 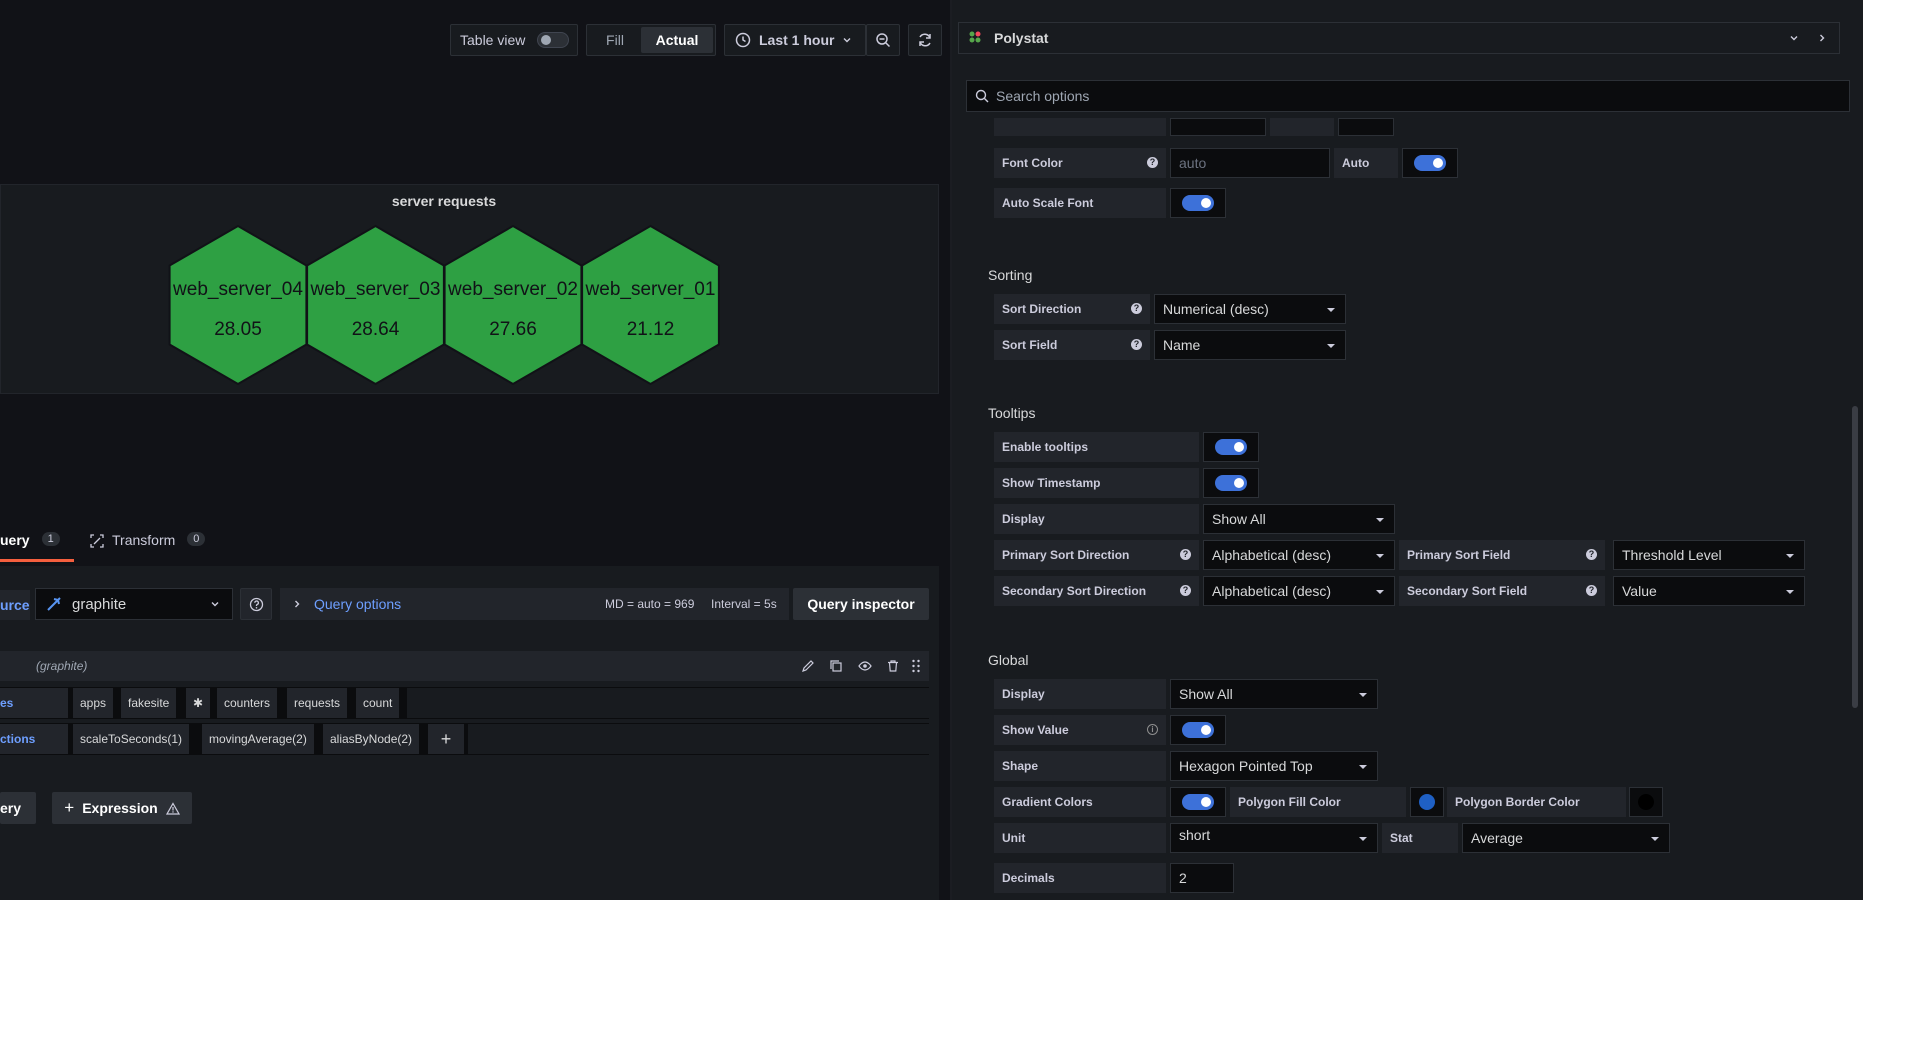 I want to click on actual-button: Actual, so click(x=677, y=40).